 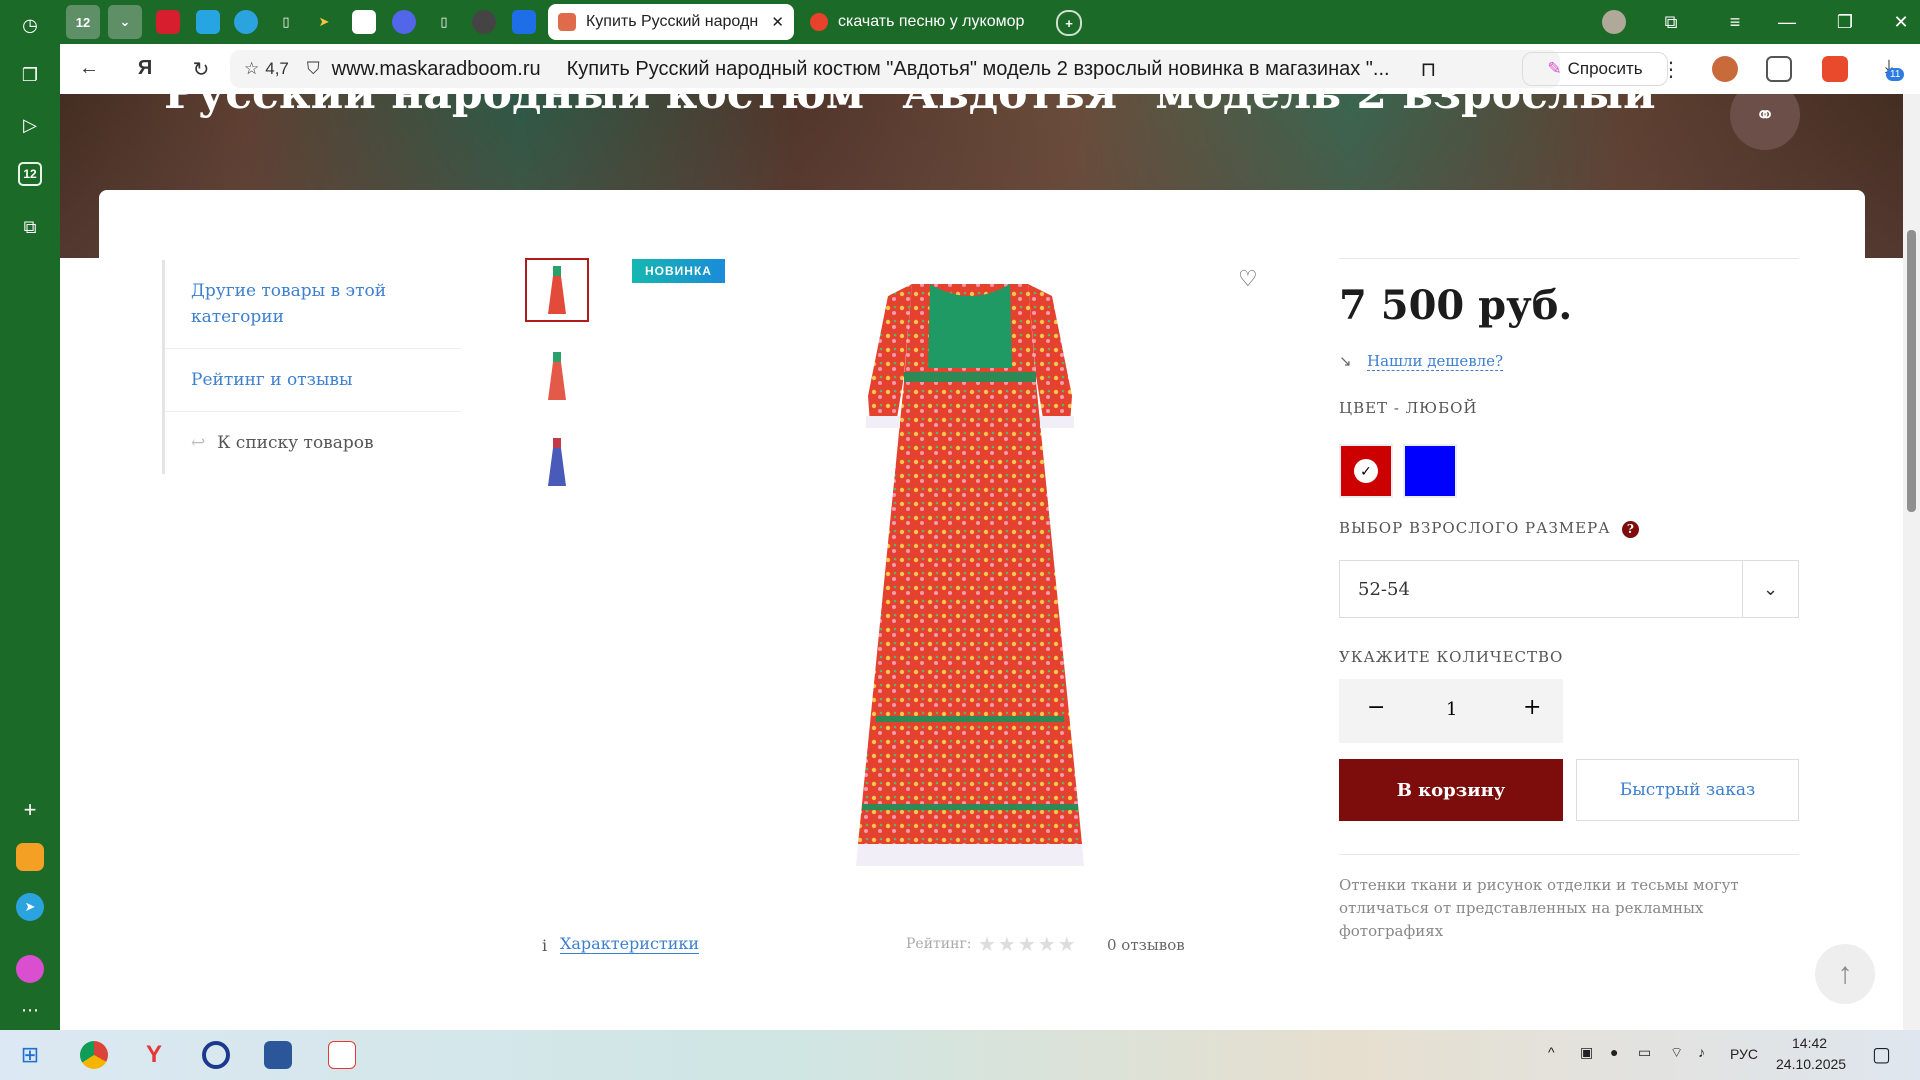 What do you see at coordinates (1384, 589) in the screenshot?
I see `size-select-value: 52-54` at bounding box center [1384, 589].